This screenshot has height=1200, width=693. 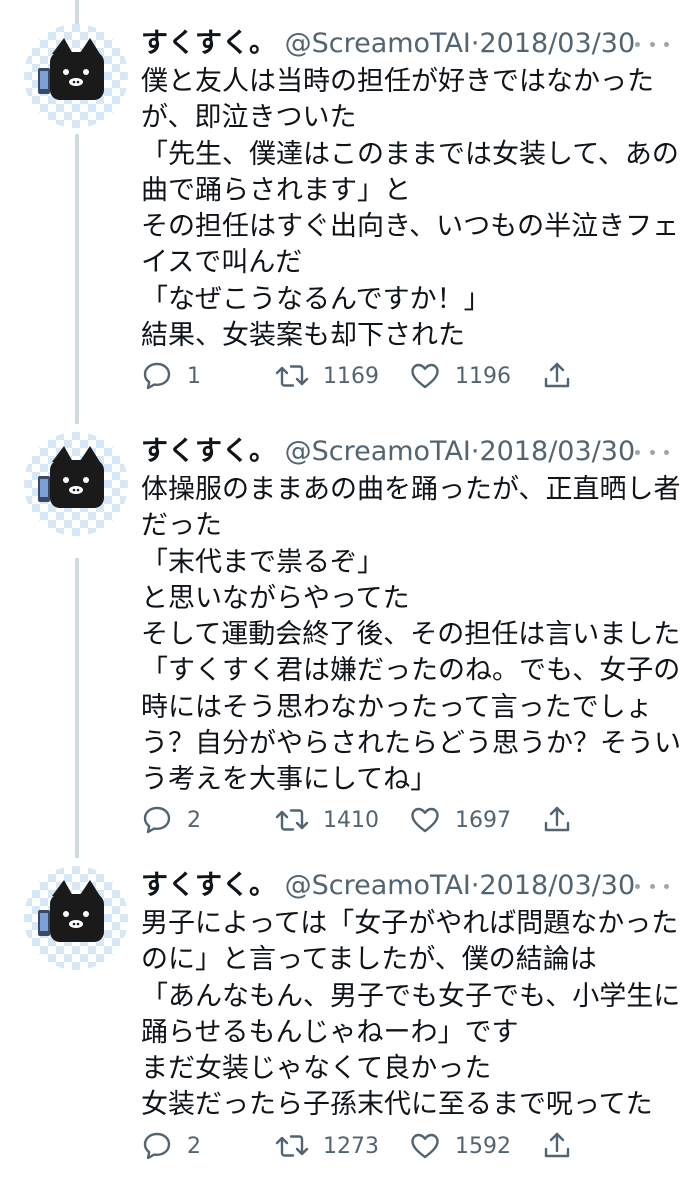 I want to click on tweet-text-line: 「なぜこうなるんですか！」, so click(x=316, y=299).